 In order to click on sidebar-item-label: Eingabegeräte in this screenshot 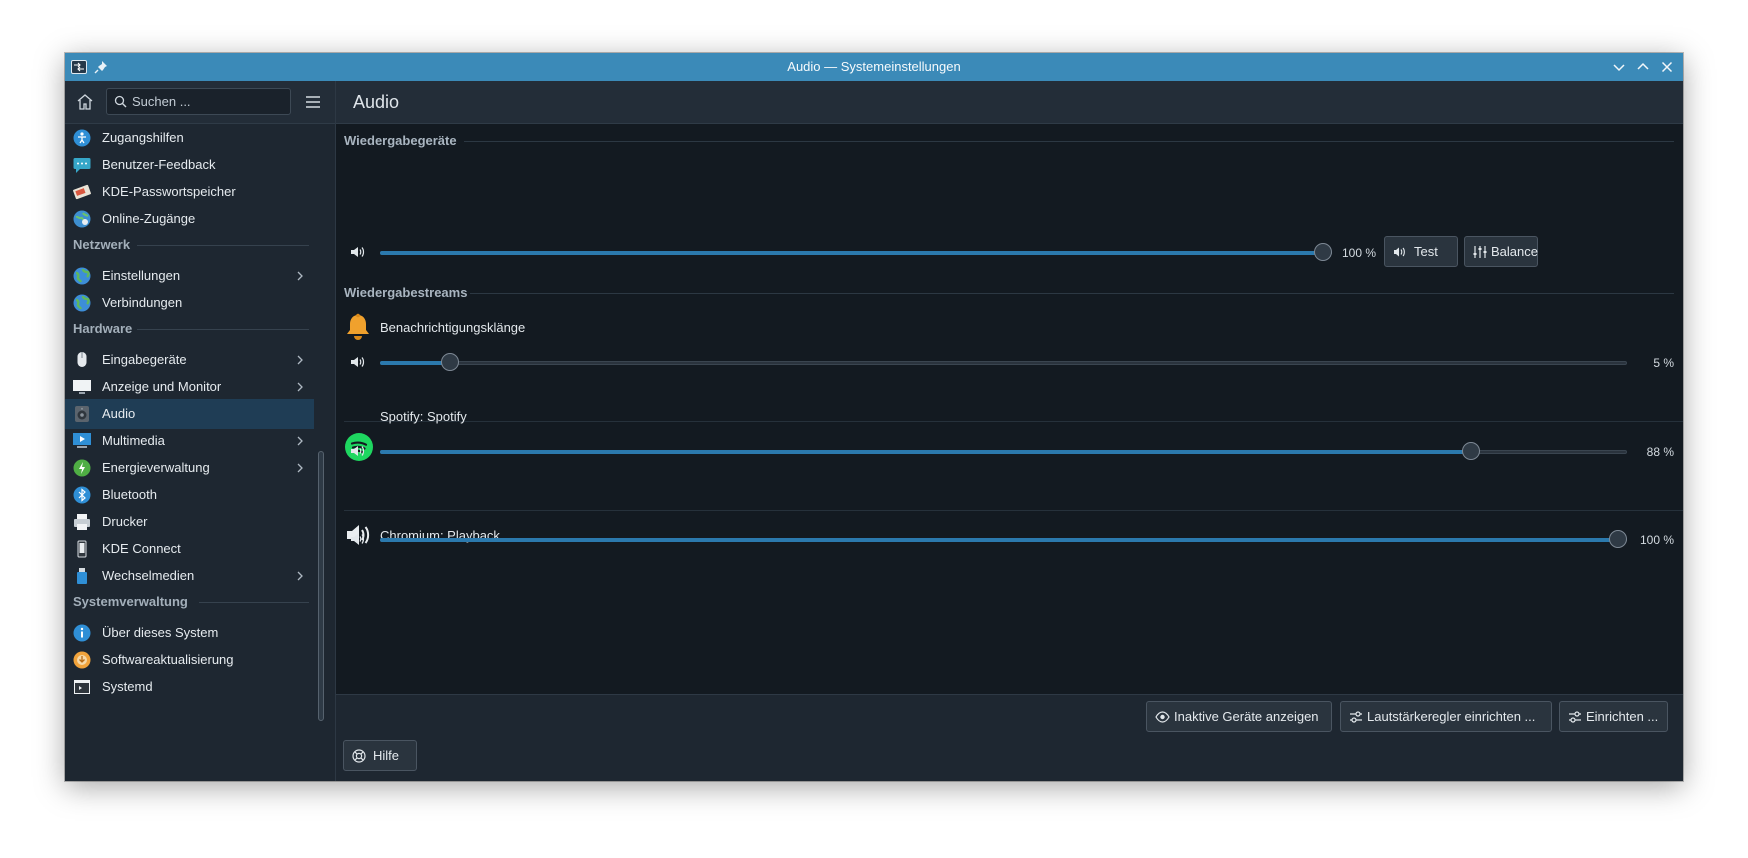, I will do `click(144, 359)`.